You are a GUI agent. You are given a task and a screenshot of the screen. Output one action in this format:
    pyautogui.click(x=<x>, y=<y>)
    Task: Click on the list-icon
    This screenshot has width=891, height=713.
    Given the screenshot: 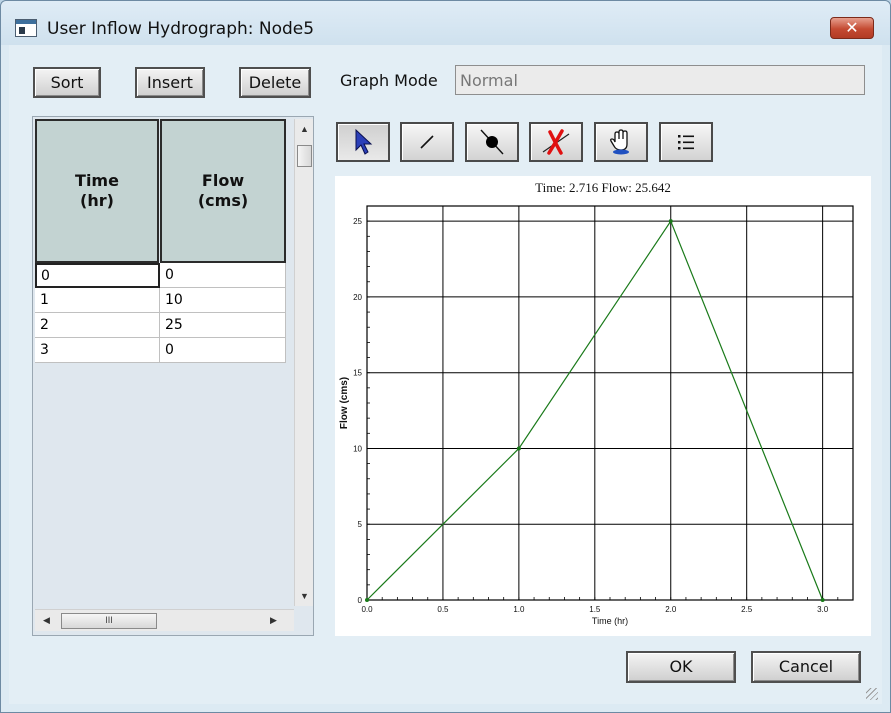 What is the action you would take?
    pyautogui.click(x=686, y=142)
    